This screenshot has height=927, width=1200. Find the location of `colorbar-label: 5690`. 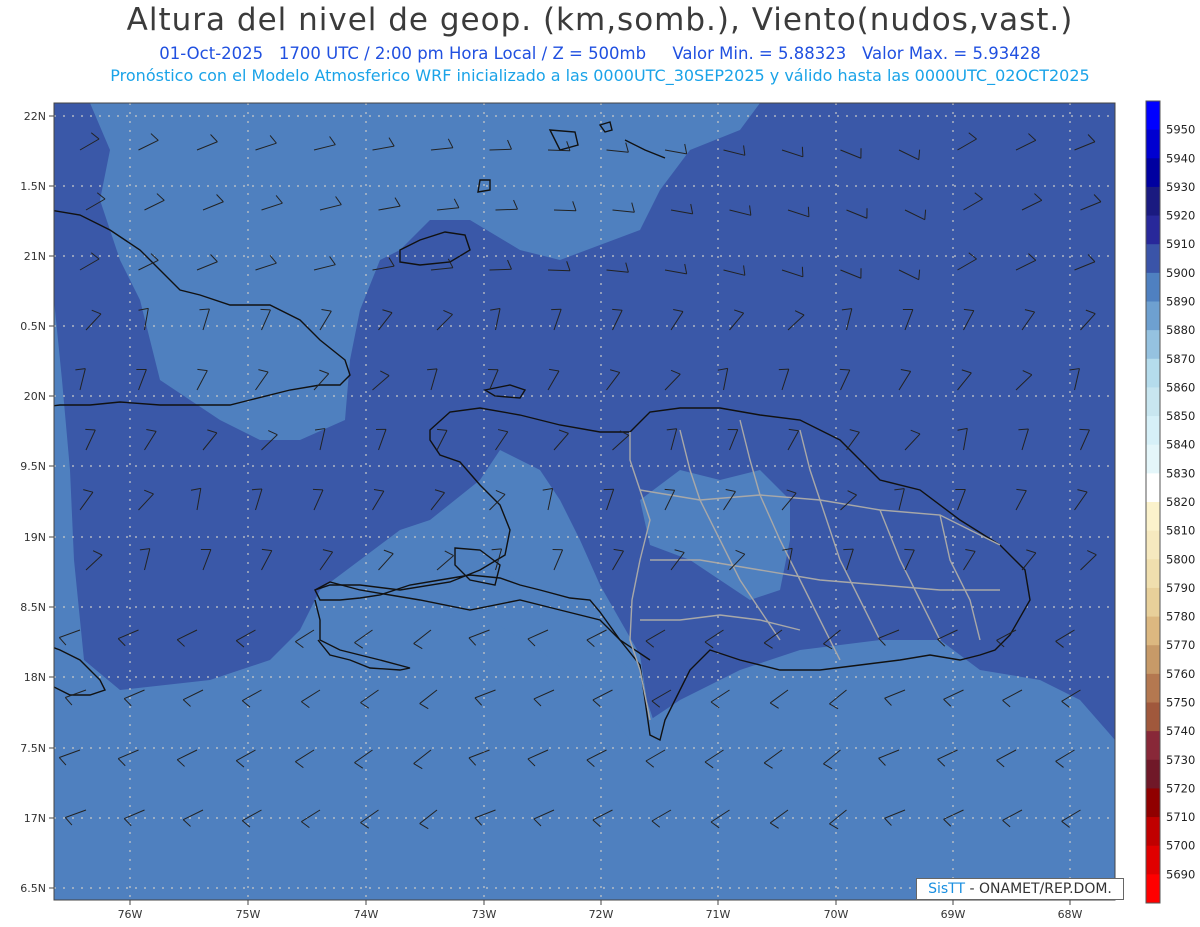

colorbar-label: 5690 is located at coordinates (1180, 874).